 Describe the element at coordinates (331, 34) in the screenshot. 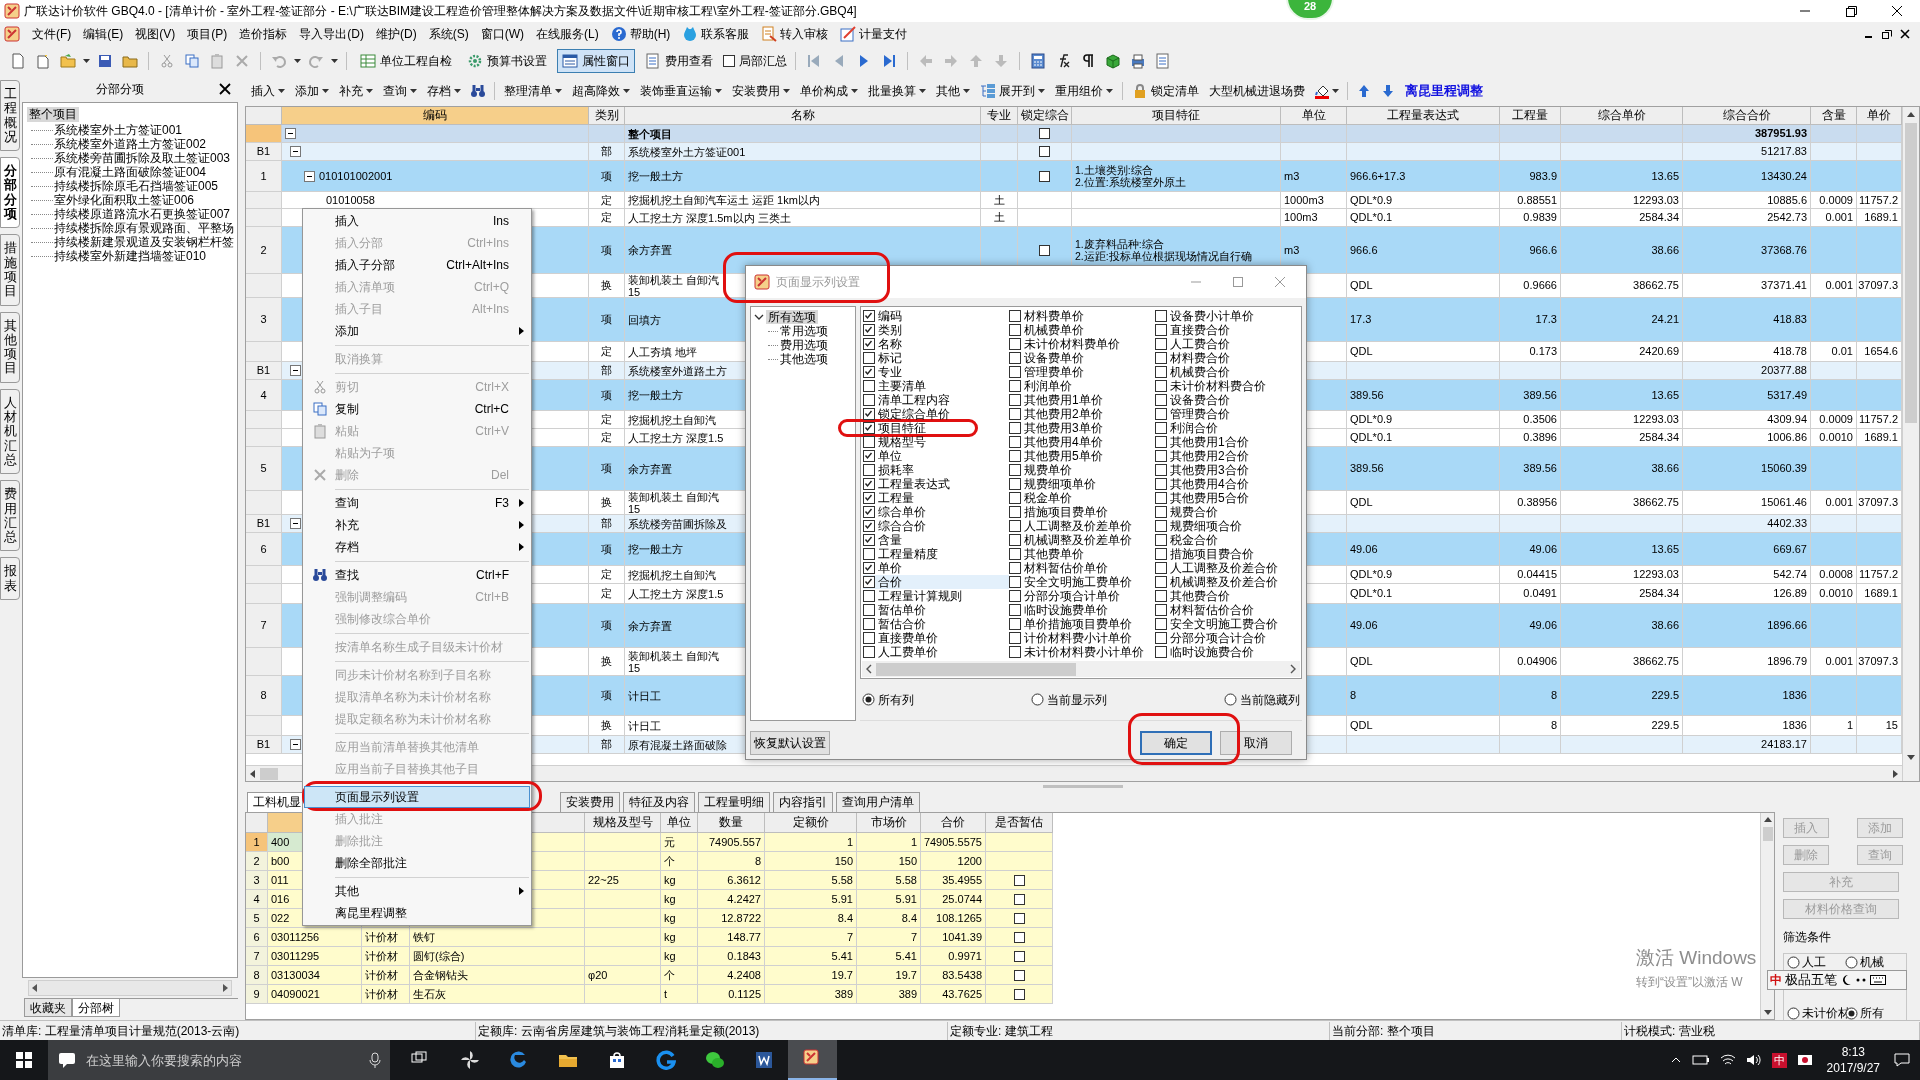

I see `menu-item: 导入导出(D)` at that location.